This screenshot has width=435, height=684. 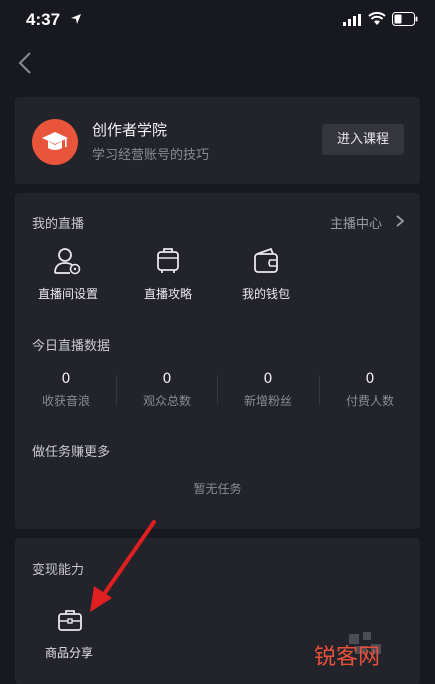 I want to click on host-center-link: 主播中心, so click(x=356, y=222).